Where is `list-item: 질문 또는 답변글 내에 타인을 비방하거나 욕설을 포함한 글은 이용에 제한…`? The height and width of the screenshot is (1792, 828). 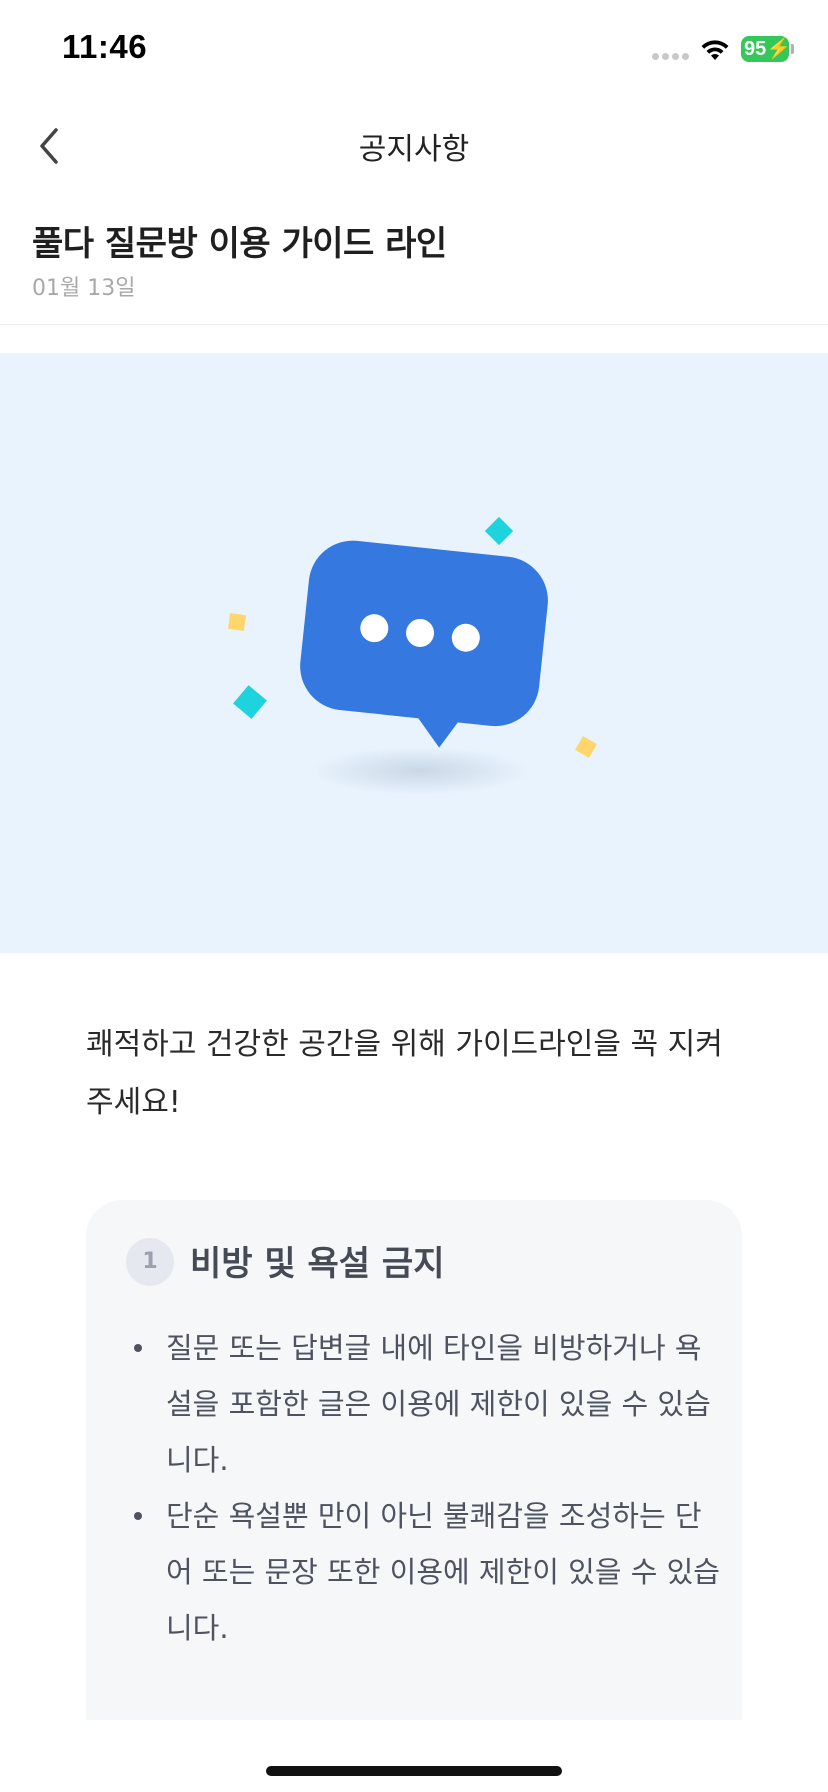
list-item: 질문 또는 답변글 내에 타인을 비방하거나 욕설을 포함한 글은 이용에 제한… is located at coordinates (426, 1404).